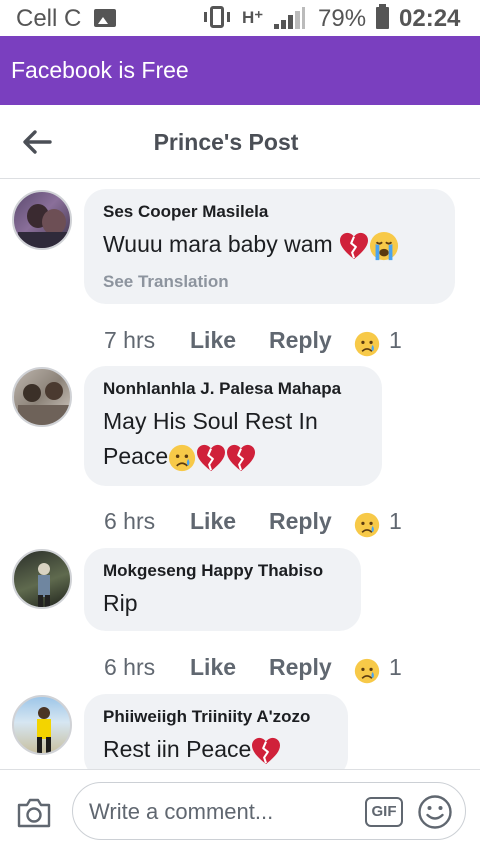  What do you see at coordinates (435, 812) in the screenshot?
I see `smiley-icon` at bounding box center [435, 812].